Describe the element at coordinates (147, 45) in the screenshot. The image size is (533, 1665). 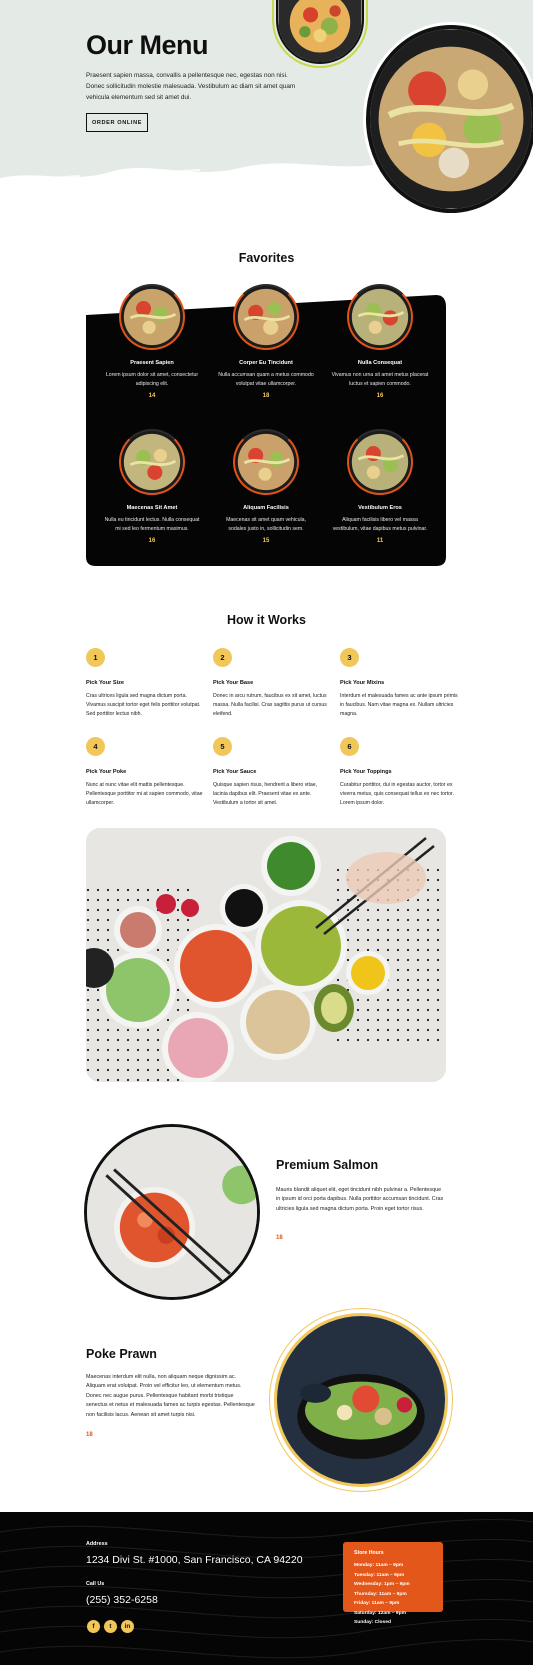
I see `page-title: Our Menu` at that location.